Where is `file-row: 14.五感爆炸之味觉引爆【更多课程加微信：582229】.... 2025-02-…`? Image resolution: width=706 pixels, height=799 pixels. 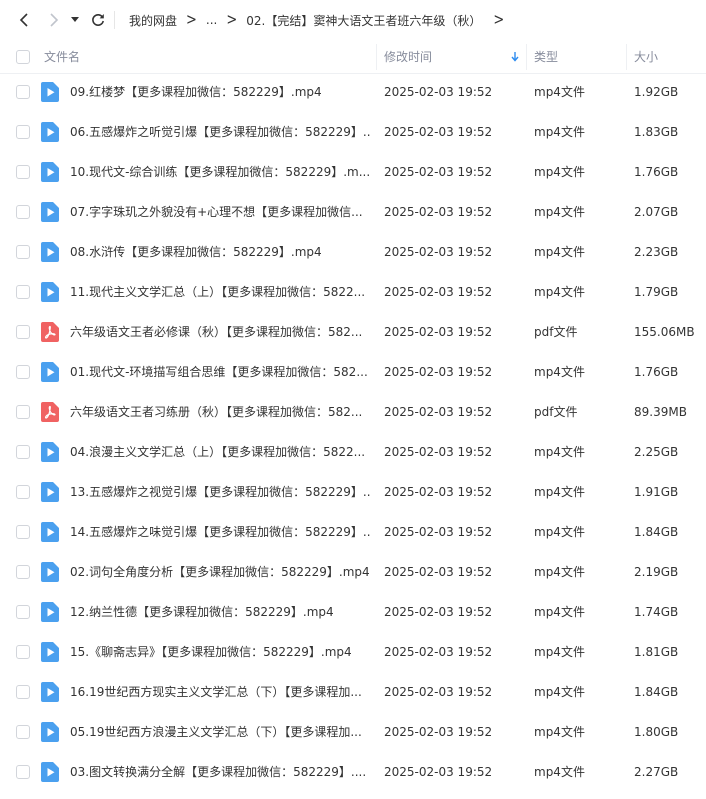
file-row: 14.五感爆炸之味觉引爆【更多课程加微信：582229】.... 2025-02-… is located at coordinates (353, 532).